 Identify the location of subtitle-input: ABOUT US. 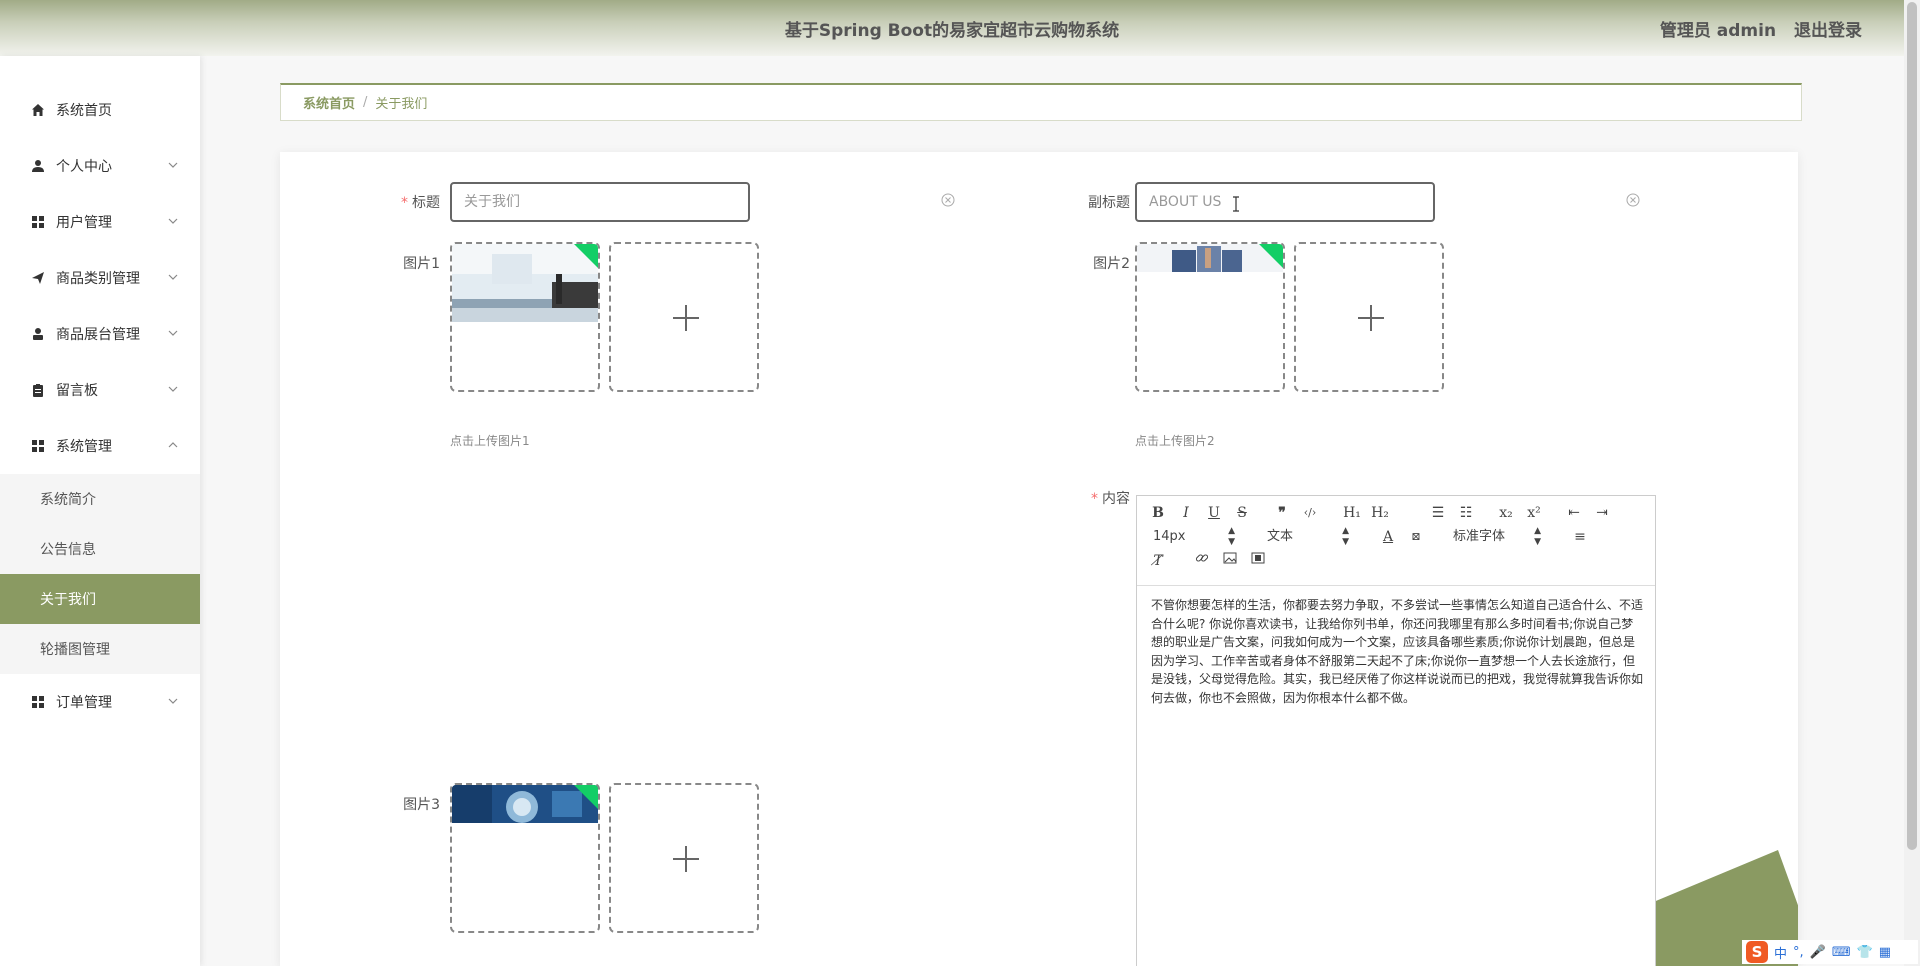
(1285, 202).